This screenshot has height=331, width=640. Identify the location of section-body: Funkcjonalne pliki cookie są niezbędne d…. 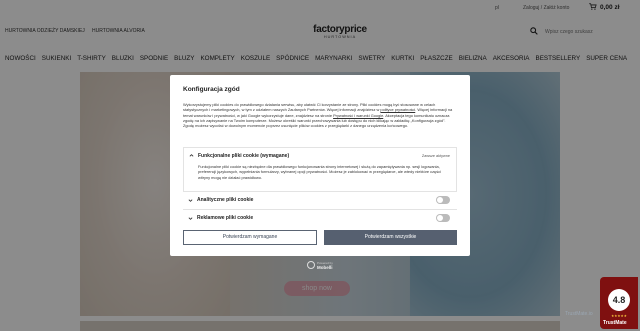
(319, 172).